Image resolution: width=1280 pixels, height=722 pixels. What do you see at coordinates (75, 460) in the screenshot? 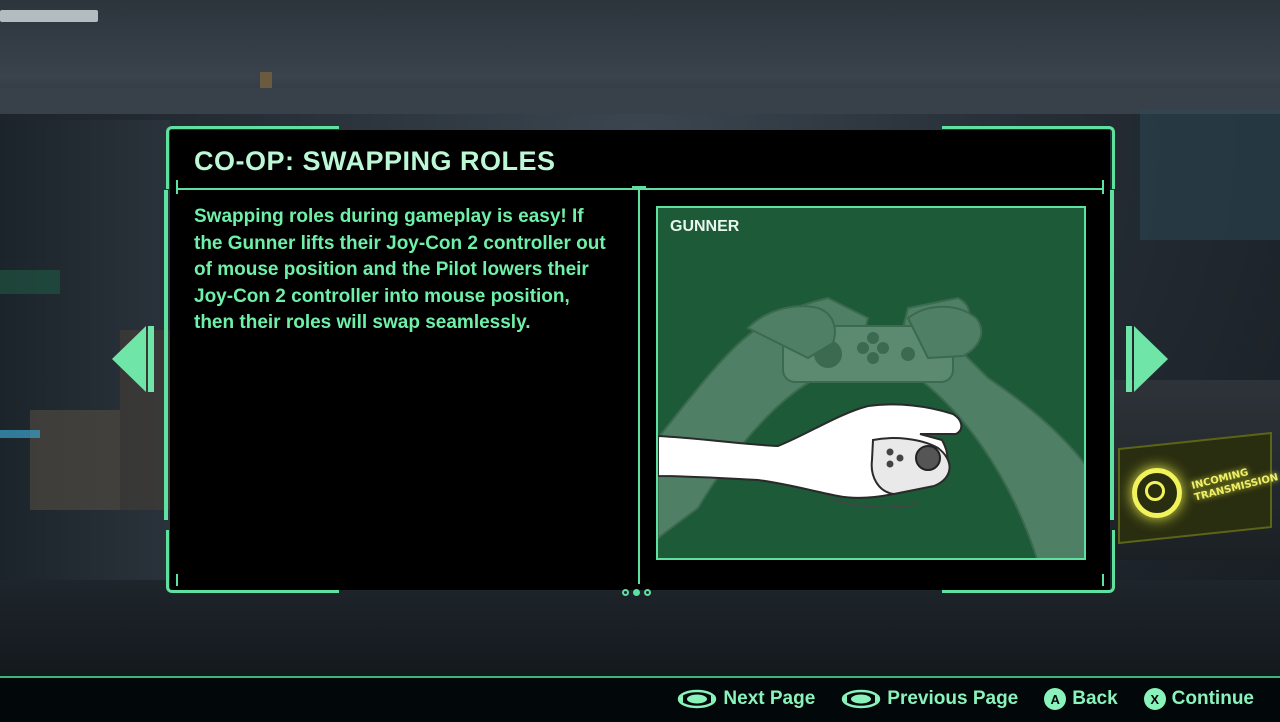
I see `crate` at bounding box center [75, 460].